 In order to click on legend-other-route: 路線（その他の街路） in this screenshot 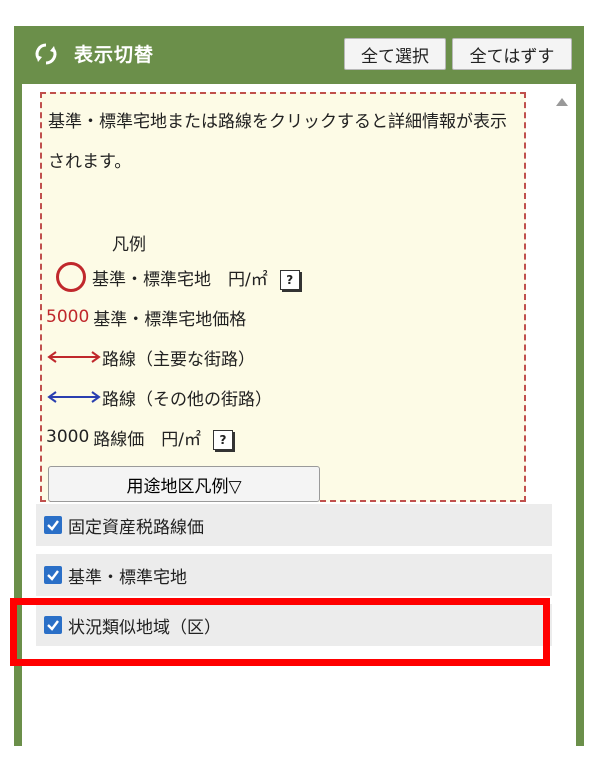, I will do `click(159, 397)`.